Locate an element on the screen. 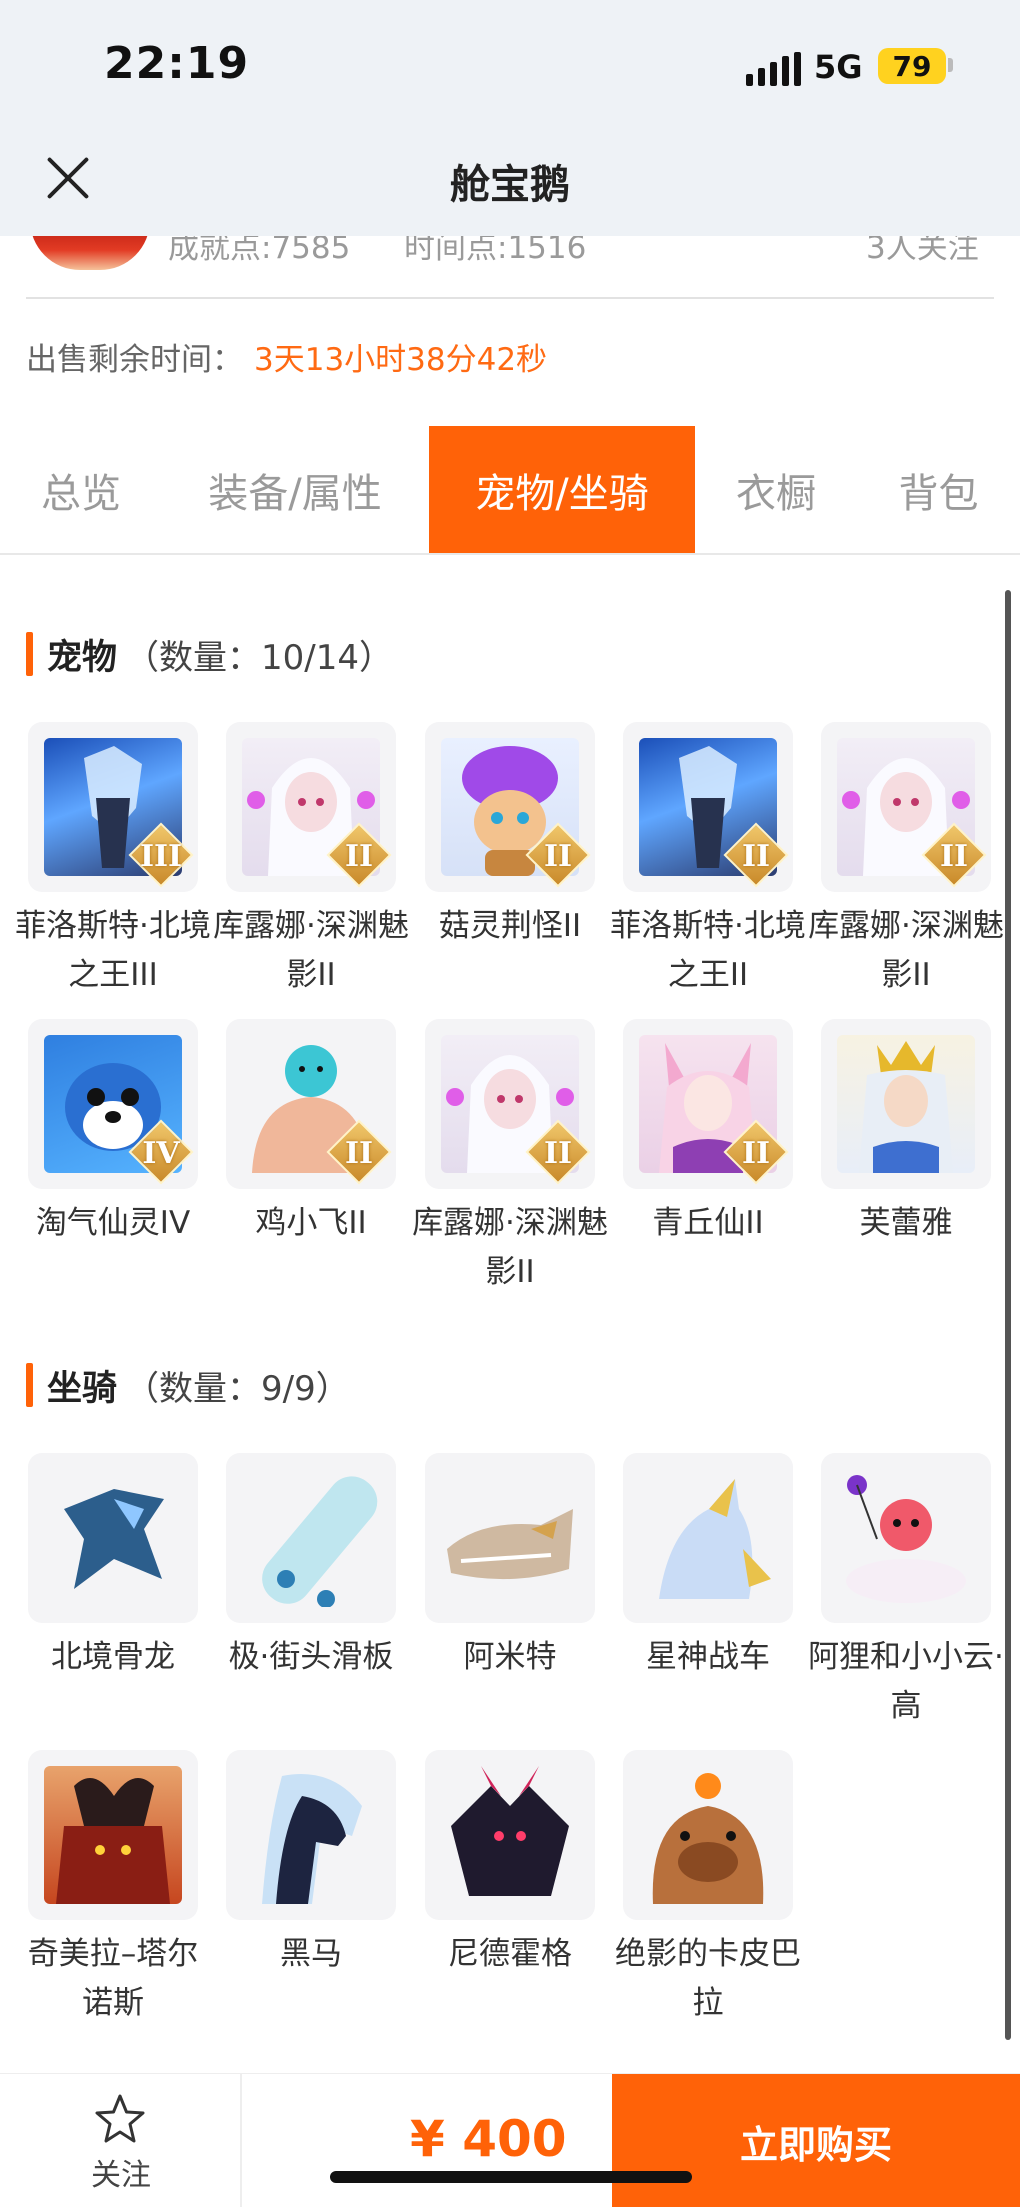 The width and height of the screenshot is (1020, 2207). mount-item: 阿狸和小小云·高 is located at coordinates (906, 1592).